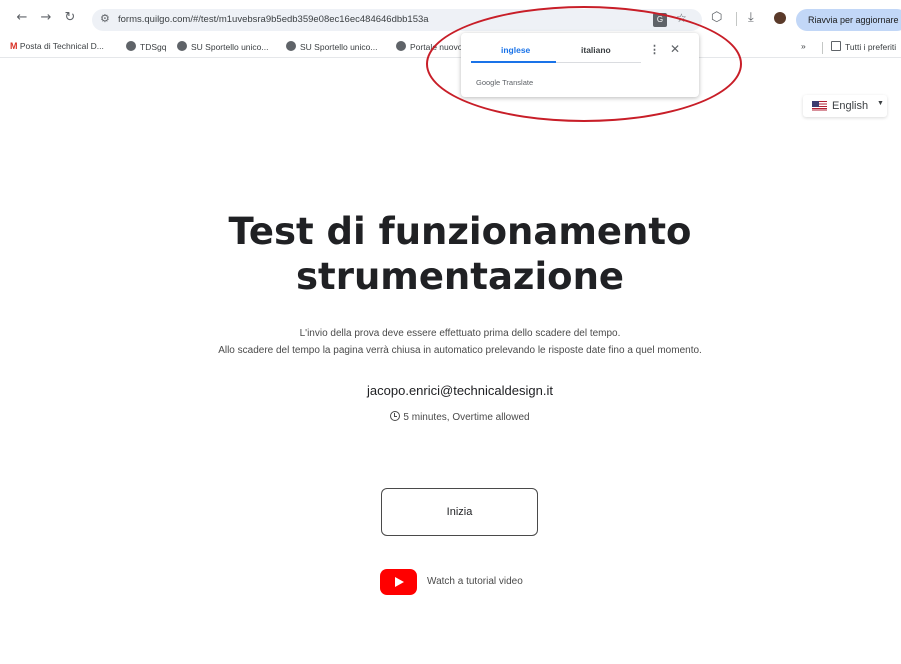  What do you see at coordinates (459, 276) in the screenshot?
I see `title-line: strumentazione` at bounding box center [459, 276].